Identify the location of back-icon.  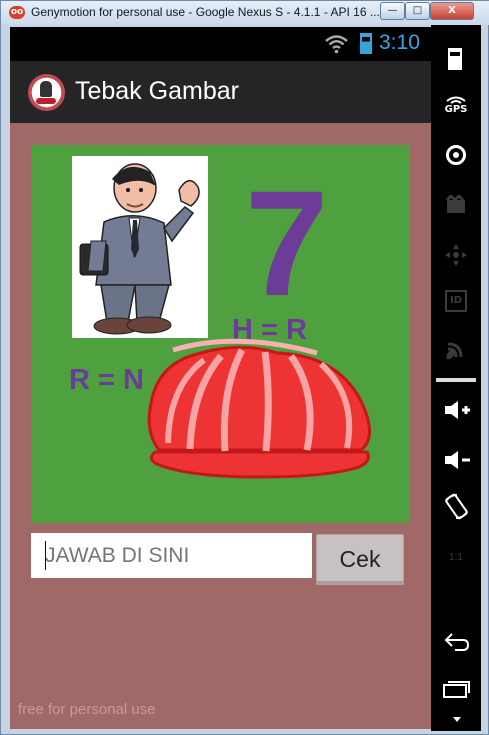
(456, 642).